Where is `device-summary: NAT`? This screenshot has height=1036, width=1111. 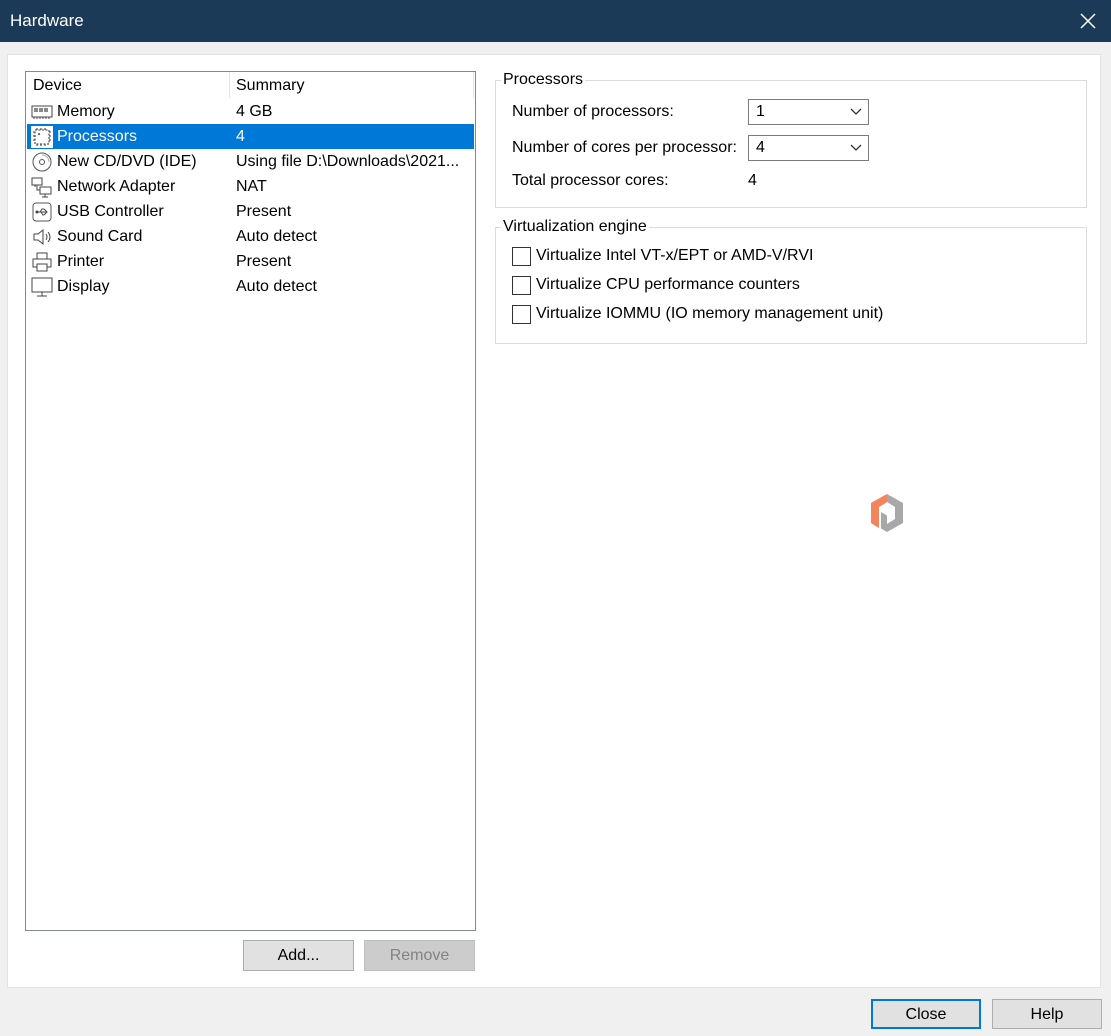
device-summary: NAT is located at coordinates (251, 186).